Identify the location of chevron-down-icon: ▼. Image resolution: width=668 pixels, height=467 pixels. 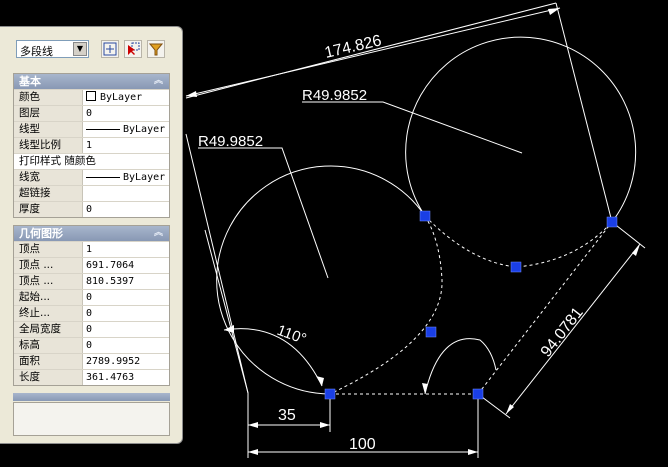
(80, 49).